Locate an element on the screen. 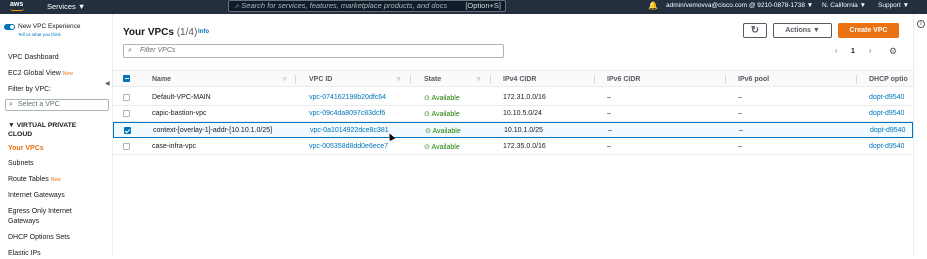 This screenshot has height=259, width=927. sidebar-item-route-tables: Route Tables New is located at coordinates (34, 180).